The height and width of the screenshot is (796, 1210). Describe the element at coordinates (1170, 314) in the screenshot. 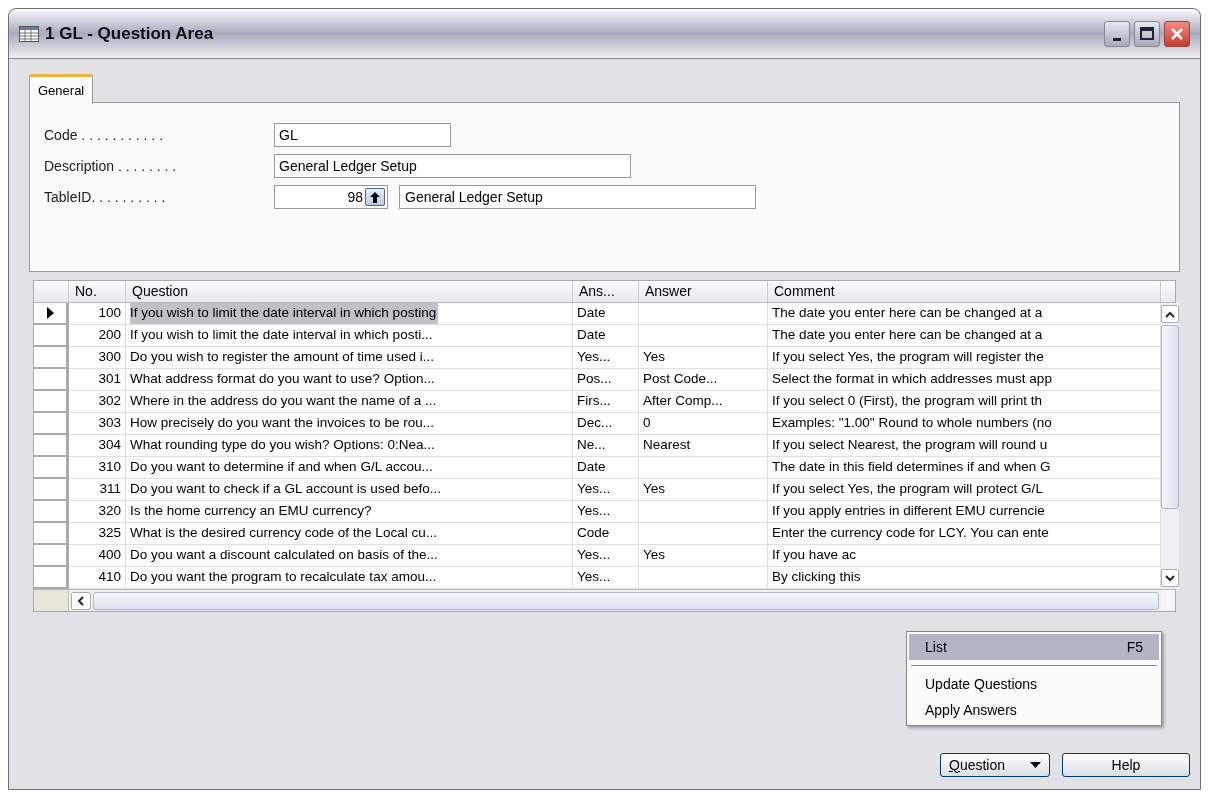

I see `scroll-up-icon` at that location.